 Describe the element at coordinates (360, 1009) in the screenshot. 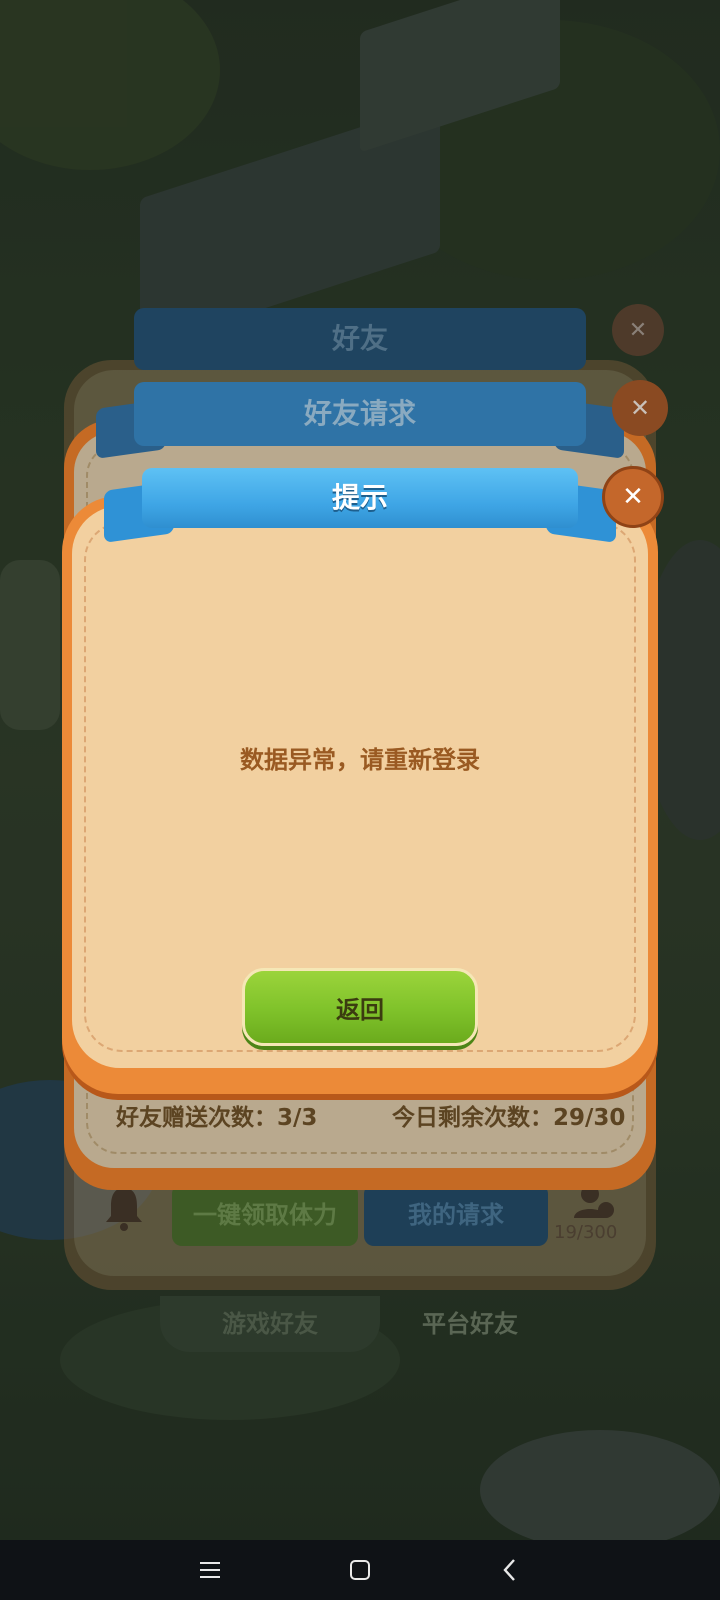

I see `return-button-label: 返回` at that location.